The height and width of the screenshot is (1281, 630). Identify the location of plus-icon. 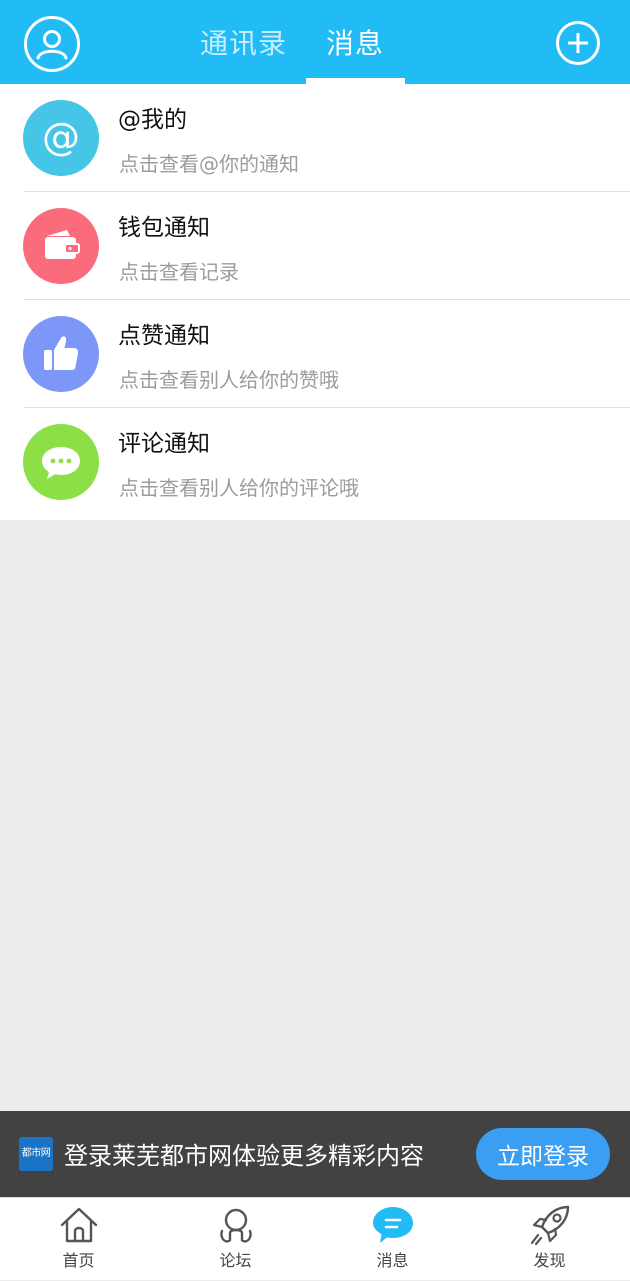
(578, 43).